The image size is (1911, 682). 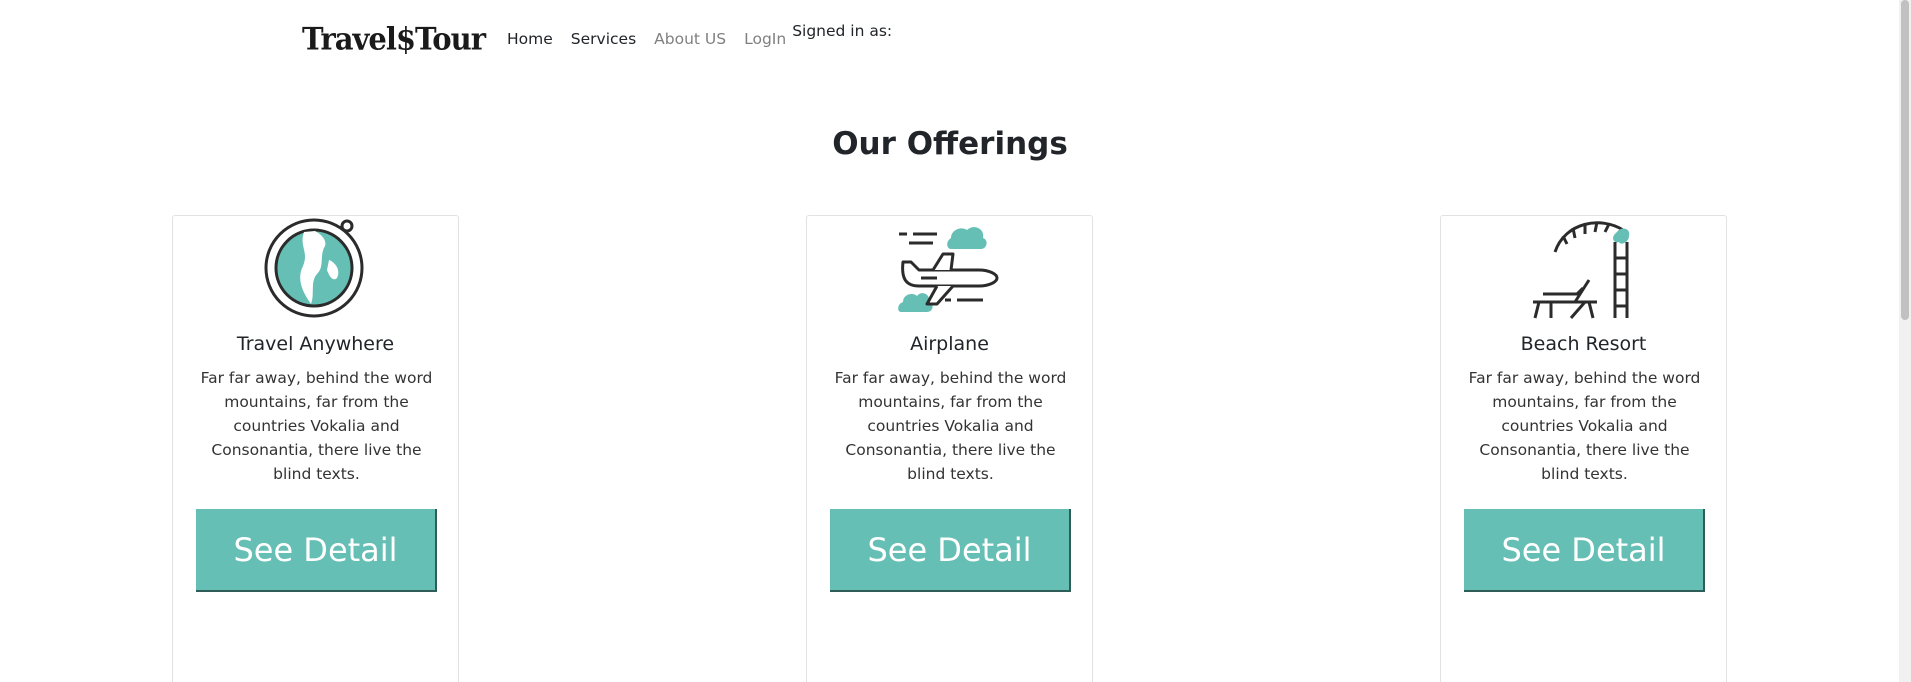 I want to click on nav-link-about-us: About US, so click(x=690, y=39).